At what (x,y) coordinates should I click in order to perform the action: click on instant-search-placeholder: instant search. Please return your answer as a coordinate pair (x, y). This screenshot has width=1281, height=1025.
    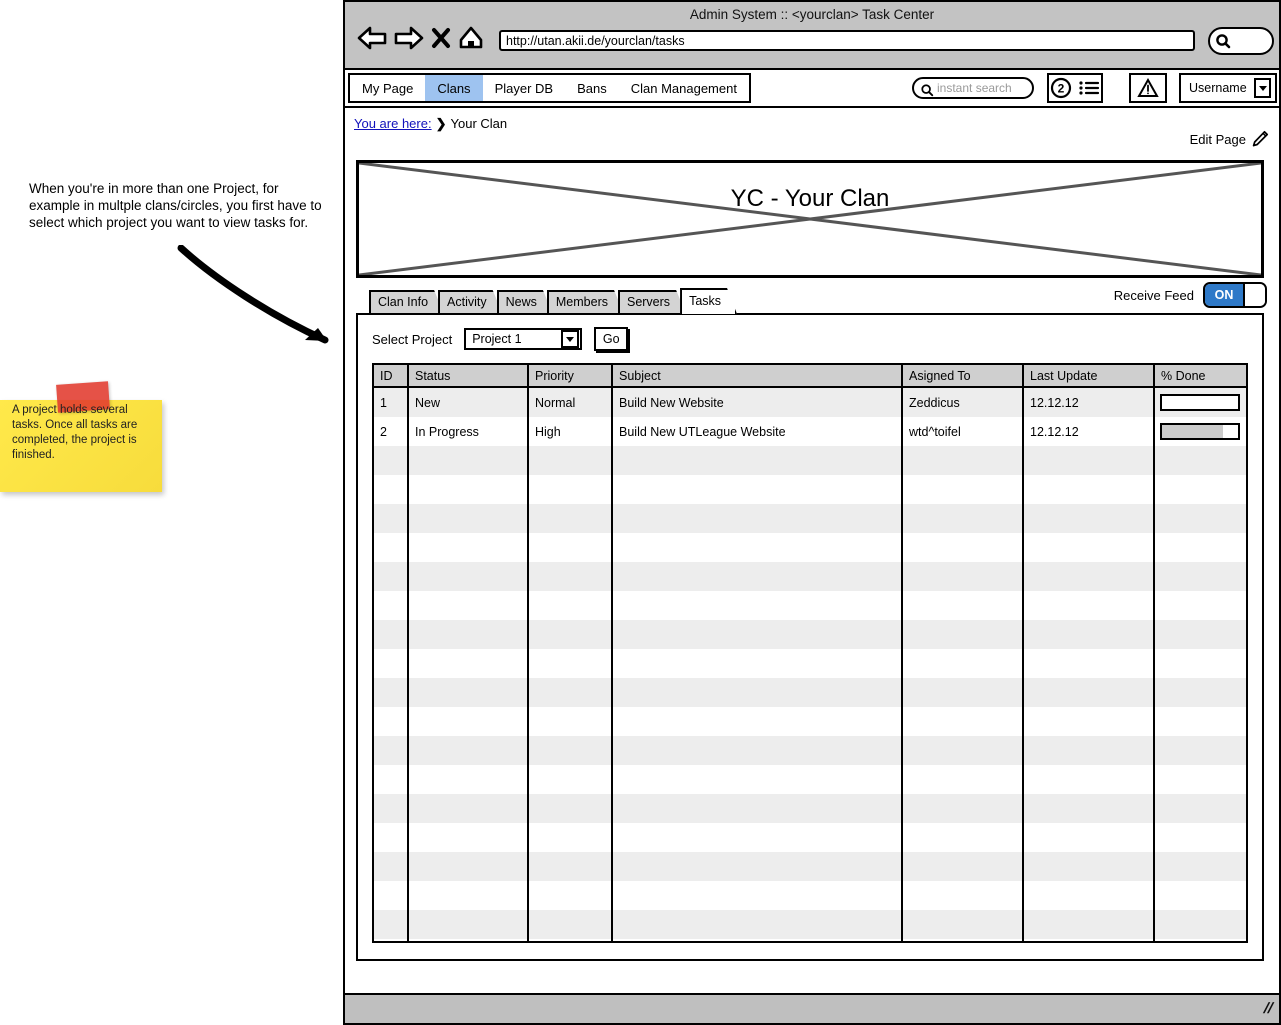
    Looking at the image, I should click on (974, 88).